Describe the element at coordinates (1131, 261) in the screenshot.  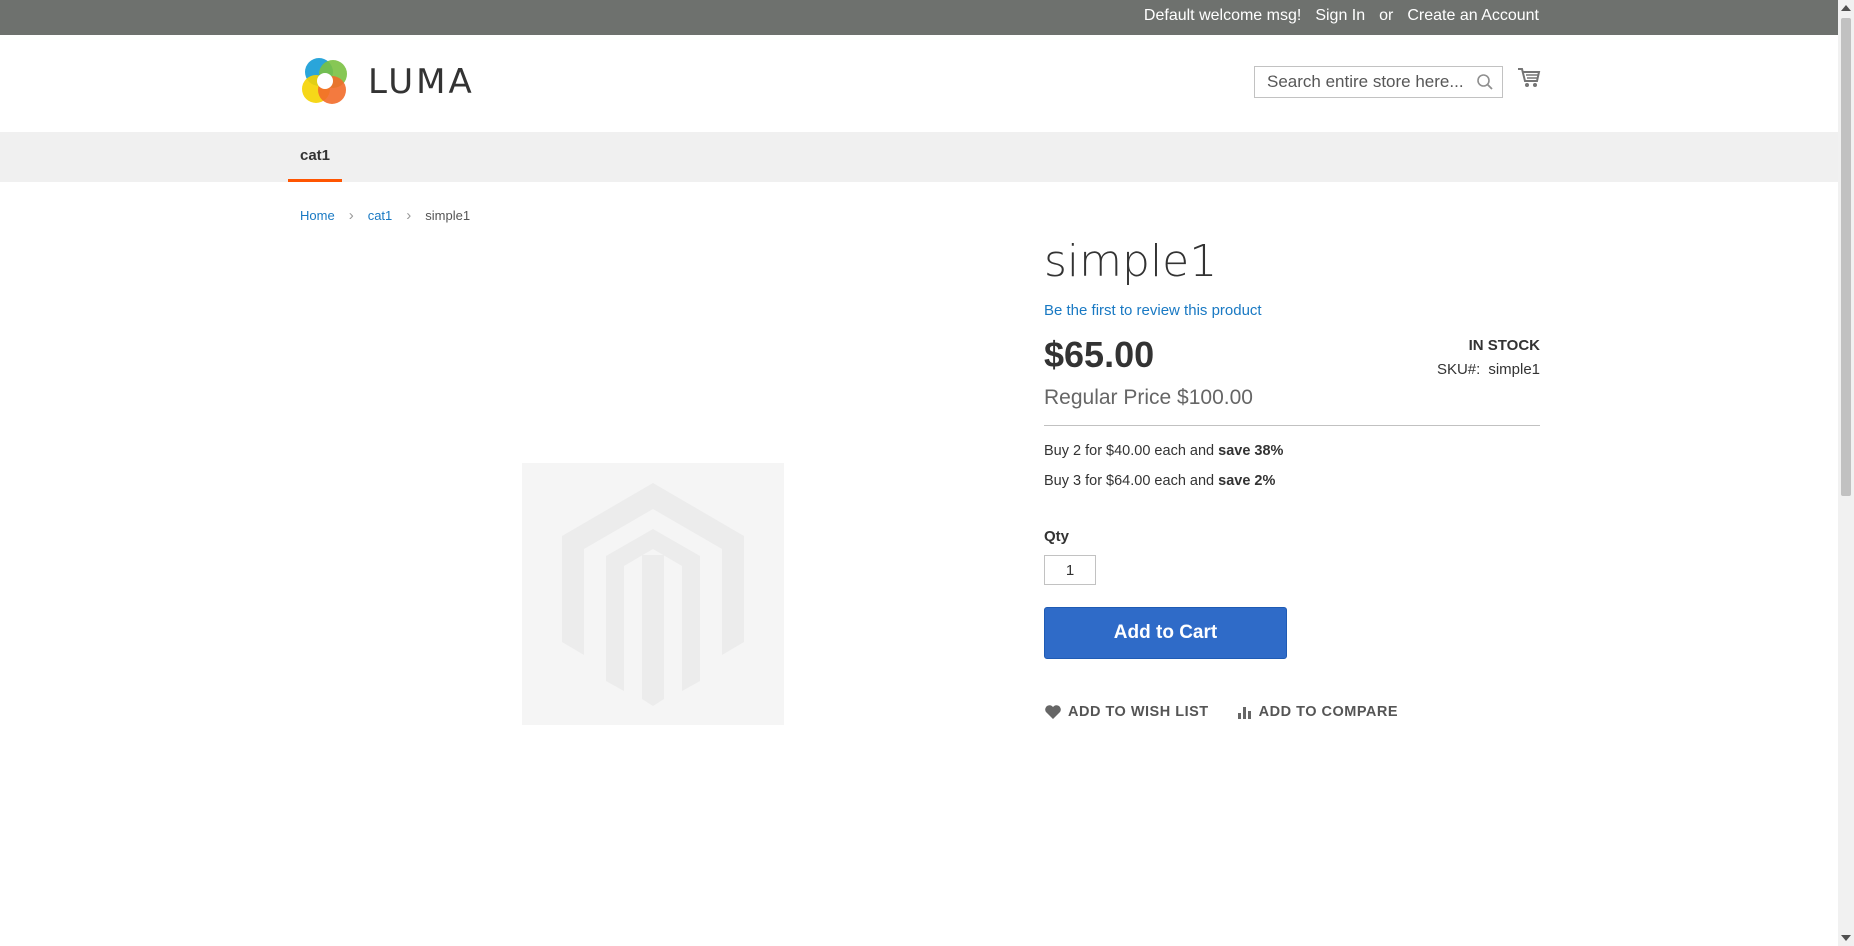
I see `product-title: simple1` at that location.